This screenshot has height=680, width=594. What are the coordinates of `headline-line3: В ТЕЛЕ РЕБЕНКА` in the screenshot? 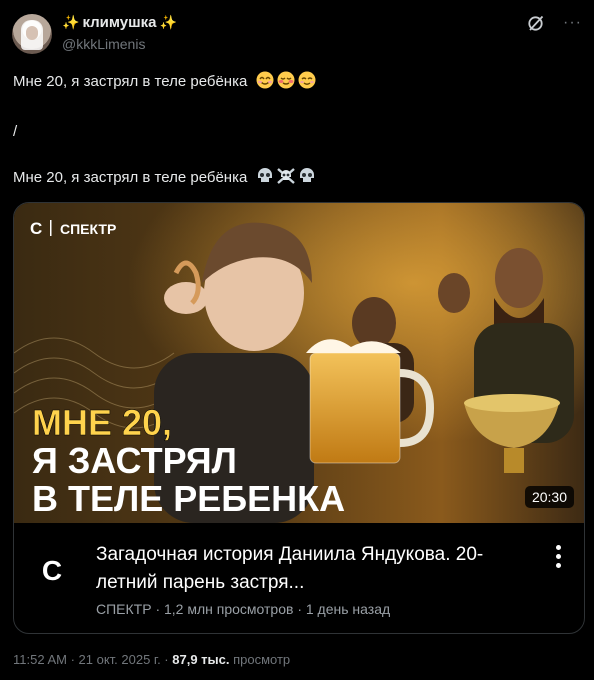 It's located at (188, 498).